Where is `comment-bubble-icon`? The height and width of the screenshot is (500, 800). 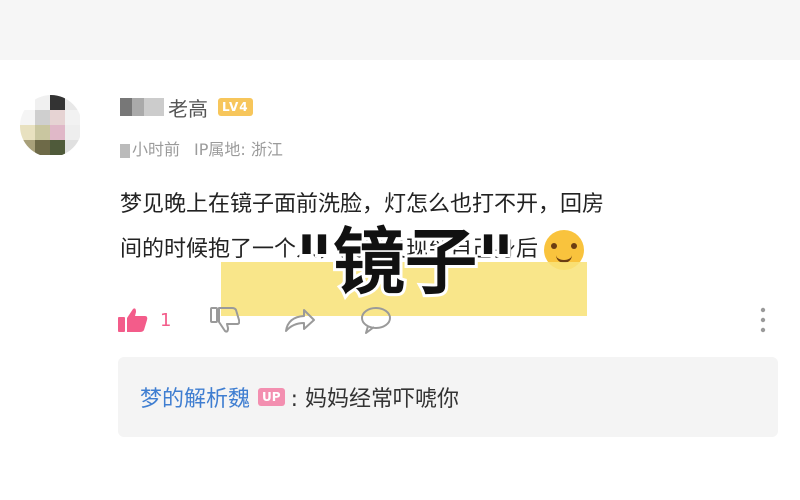
comment-bubble-icon is located at coordinates (376, 320).